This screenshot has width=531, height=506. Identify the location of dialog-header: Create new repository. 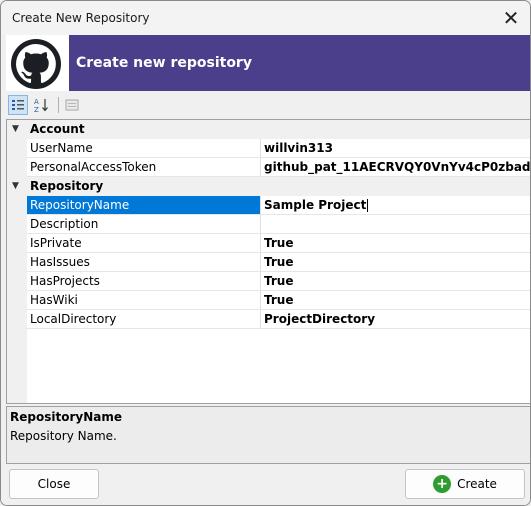
(268, 63).